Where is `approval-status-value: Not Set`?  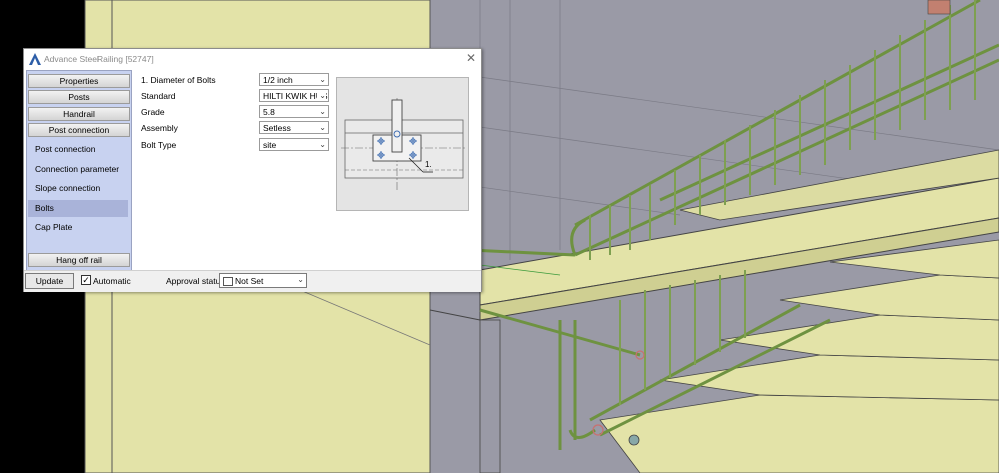 approval-status-value: Not Set is located at coordinates (249, 281).